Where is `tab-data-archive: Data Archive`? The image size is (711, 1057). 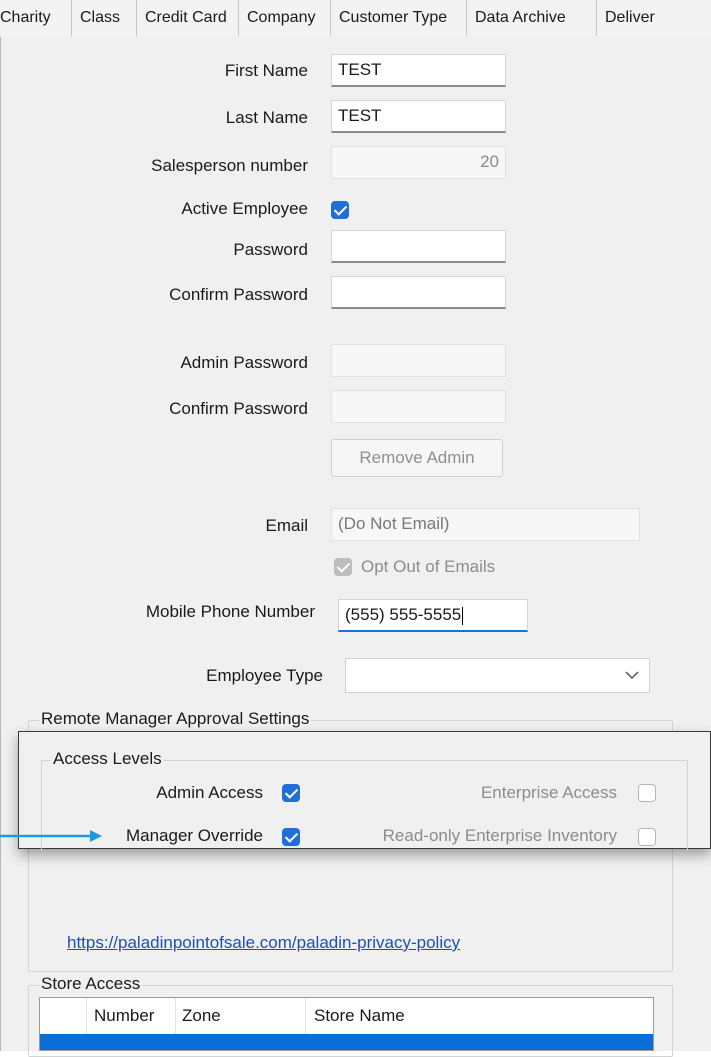 tab-data-archive: Data Archive is located at coordinates (532, 18).